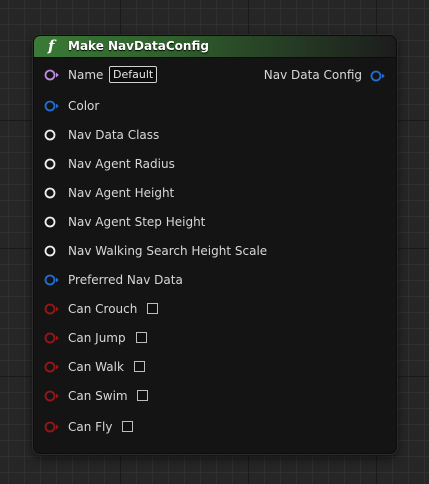 This screenshot has height=484, width=429. Describe the element at coordinates (127, 426) in the screenshot. I see `can-fly-checkbox` at that location.